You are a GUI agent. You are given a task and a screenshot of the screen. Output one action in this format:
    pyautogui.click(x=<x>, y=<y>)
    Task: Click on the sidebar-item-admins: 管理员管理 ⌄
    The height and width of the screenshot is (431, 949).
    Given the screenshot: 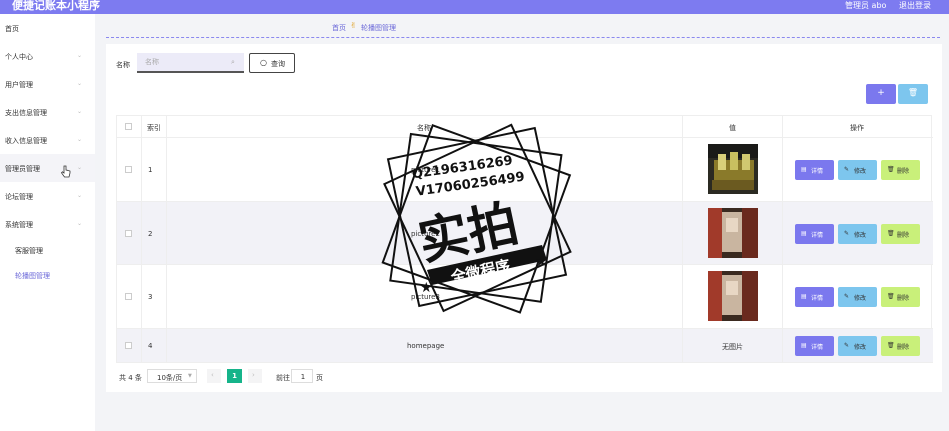 What is the action you would take?
    pyautogui.click(x=47, y=168)
    